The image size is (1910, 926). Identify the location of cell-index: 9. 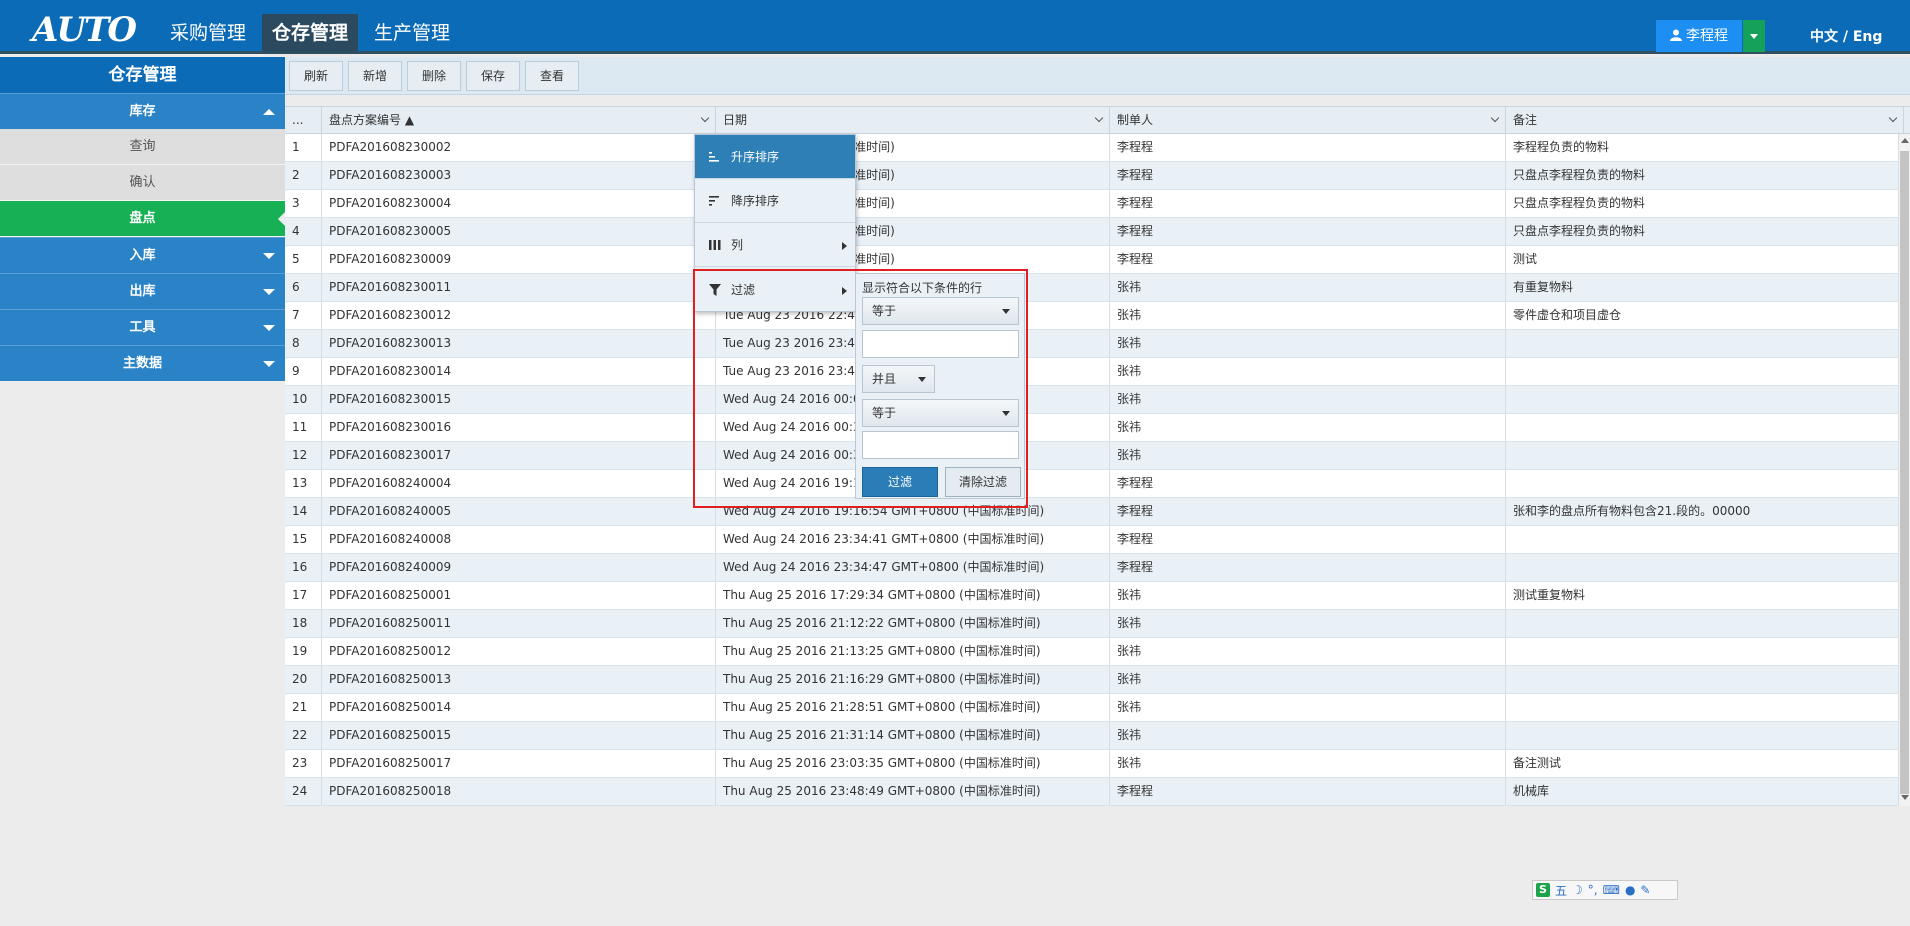
(303, 371).